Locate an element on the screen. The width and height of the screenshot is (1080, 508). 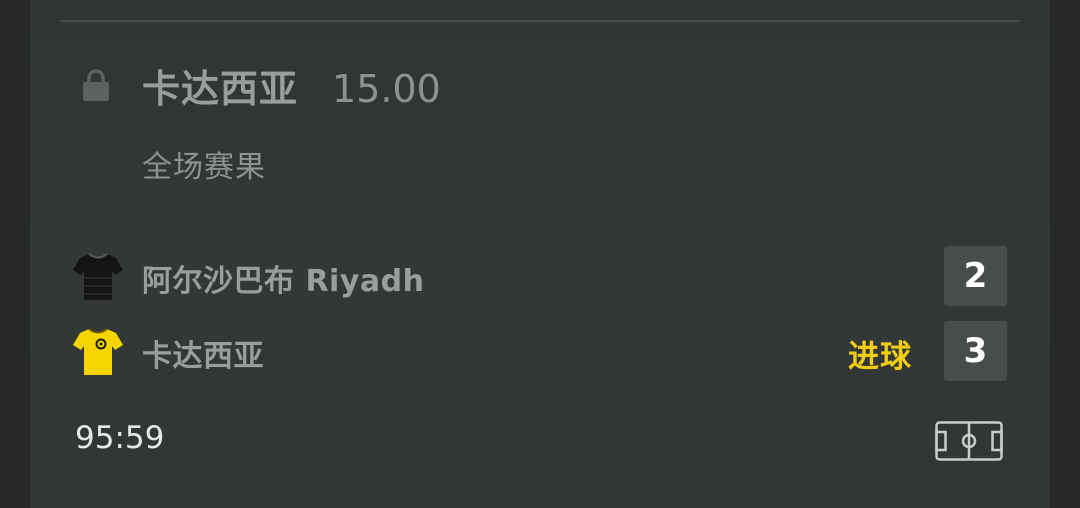
away-team-row: 卡达西亚 进球 3 is located at coordinates (539, 351).